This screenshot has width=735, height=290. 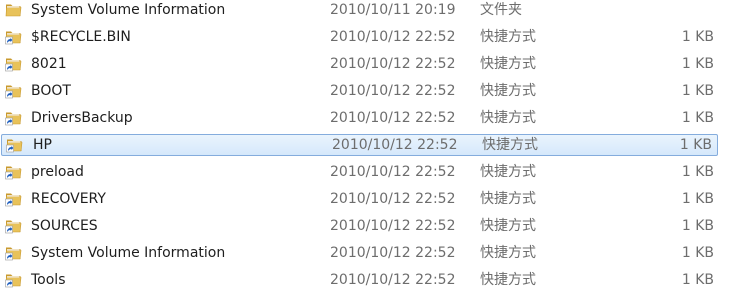 What do you see at coordinates (68, 199) in the screenshot?
I see `item-name: RECOVERY` at bounding box center [68, 199].